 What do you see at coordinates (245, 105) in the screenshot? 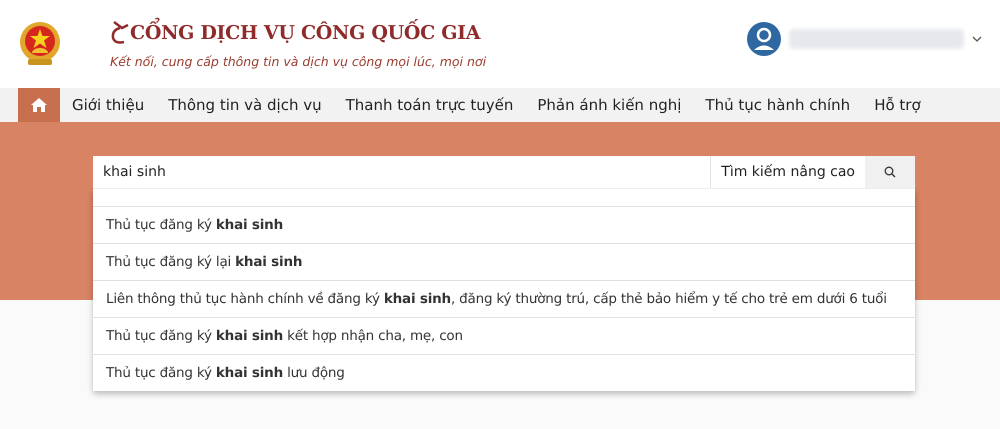
I see `nav-tab: Thông tin và dịch vụ` at bounding box center [245, 105].